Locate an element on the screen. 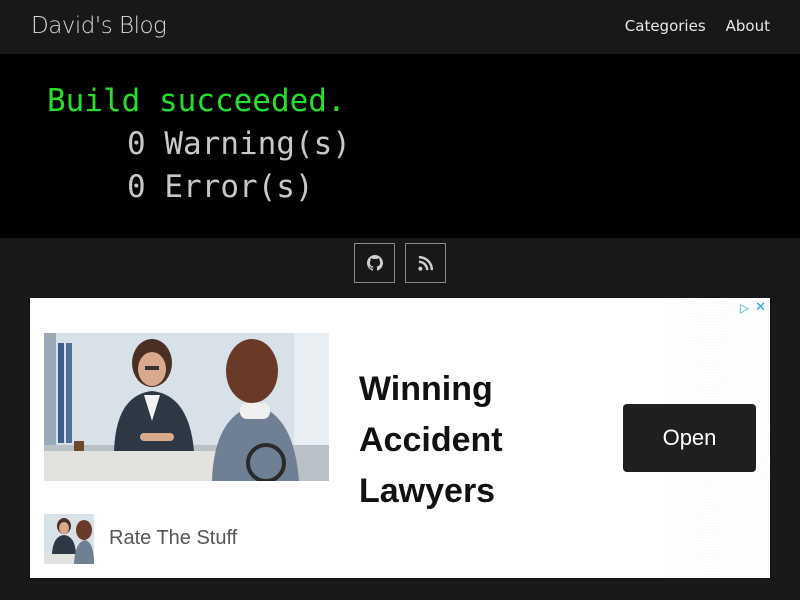  ad-headline-line: Accident is located at coordinates (431, 440).